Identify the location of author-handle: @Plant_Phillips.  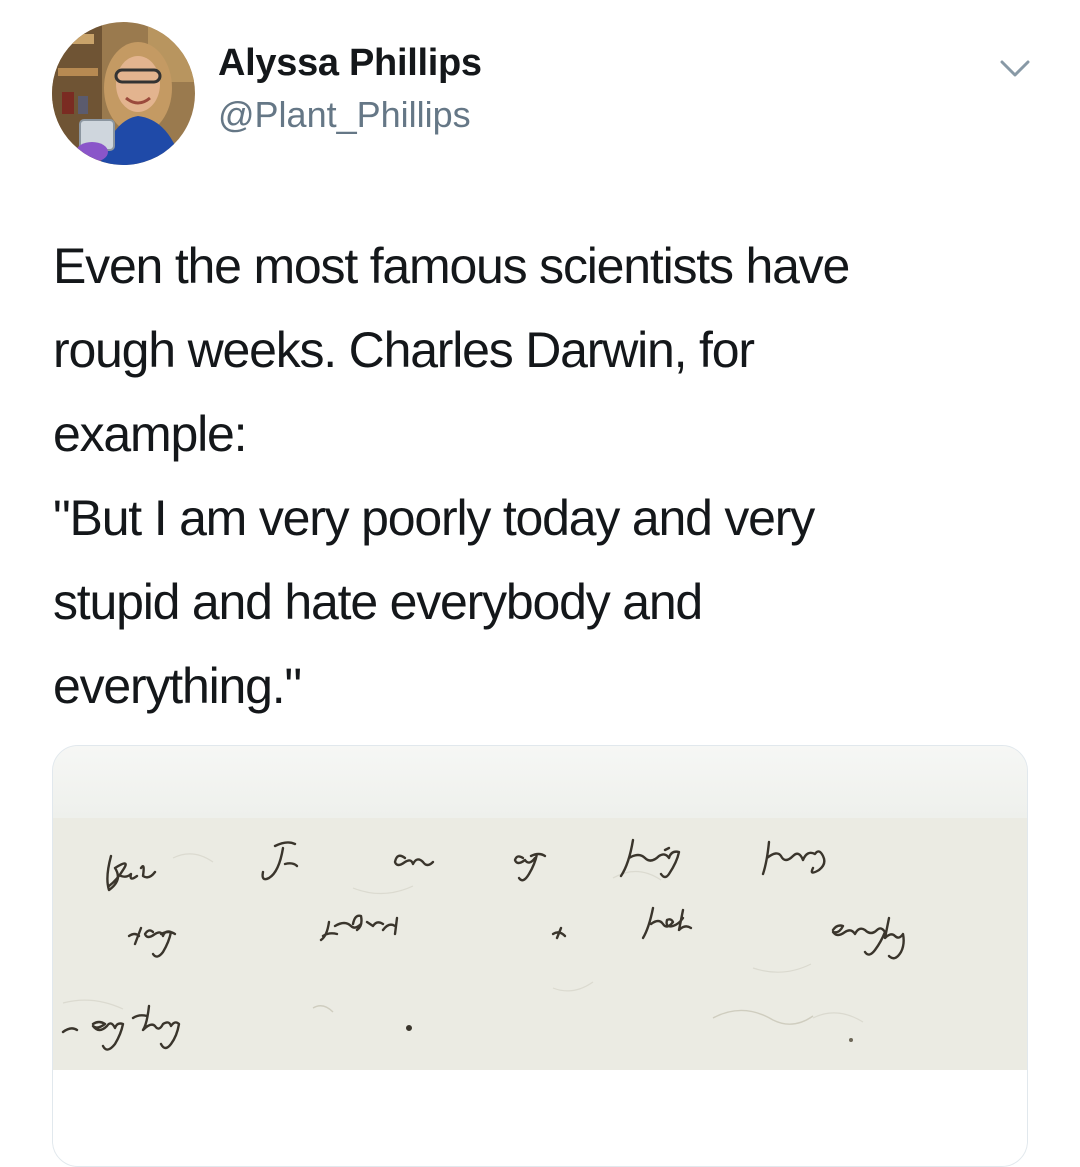
(344, 115).